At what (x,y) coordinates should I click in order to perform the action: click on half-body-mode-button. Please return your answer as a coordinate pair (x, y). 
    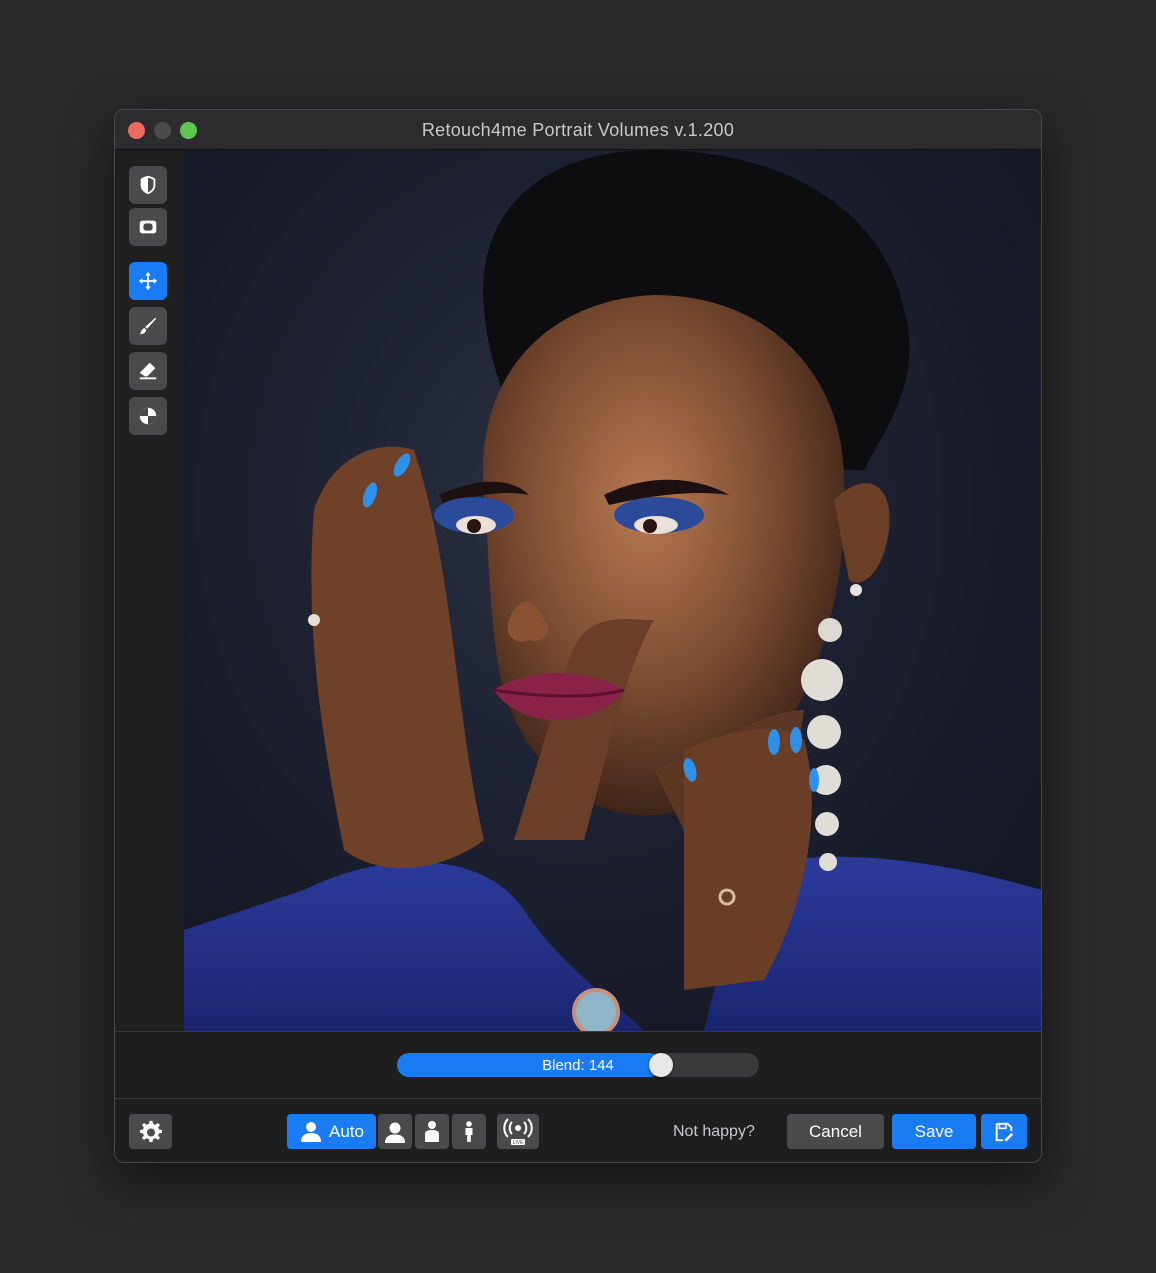
    Looking at the image, I should click on (432, 1131).